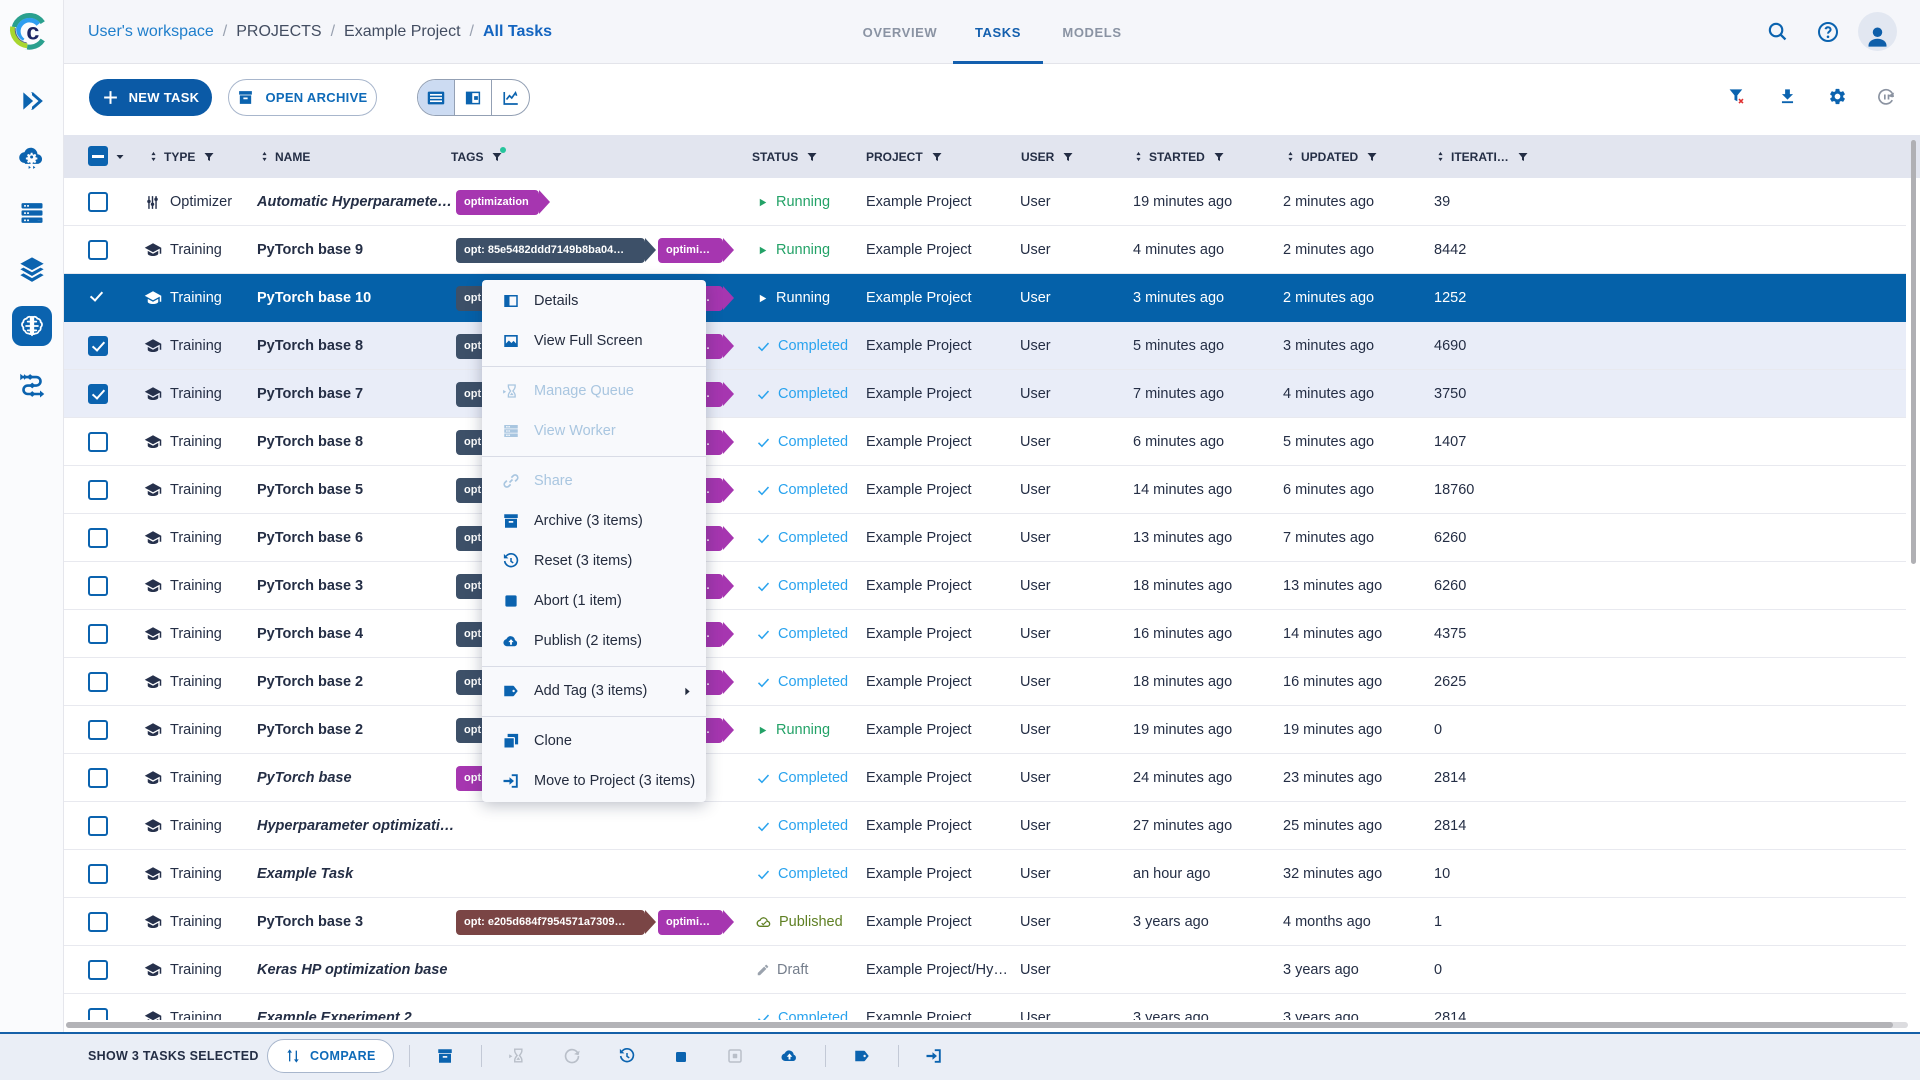 The height and width of the screenshot is (1080, 1920). I want to click on svg-text: c, so click(32, 32).